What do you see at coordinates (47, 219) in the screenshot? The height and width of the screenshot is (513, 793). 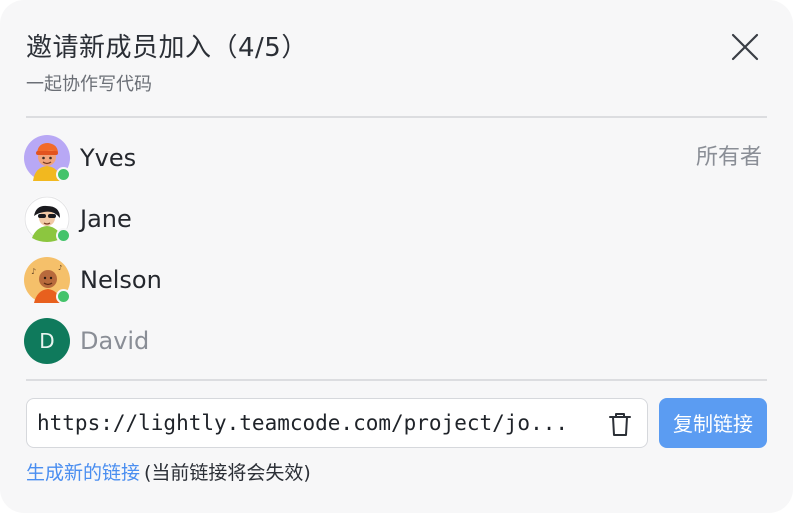 I see `avatar-jane` at bounding box center [47, 219].